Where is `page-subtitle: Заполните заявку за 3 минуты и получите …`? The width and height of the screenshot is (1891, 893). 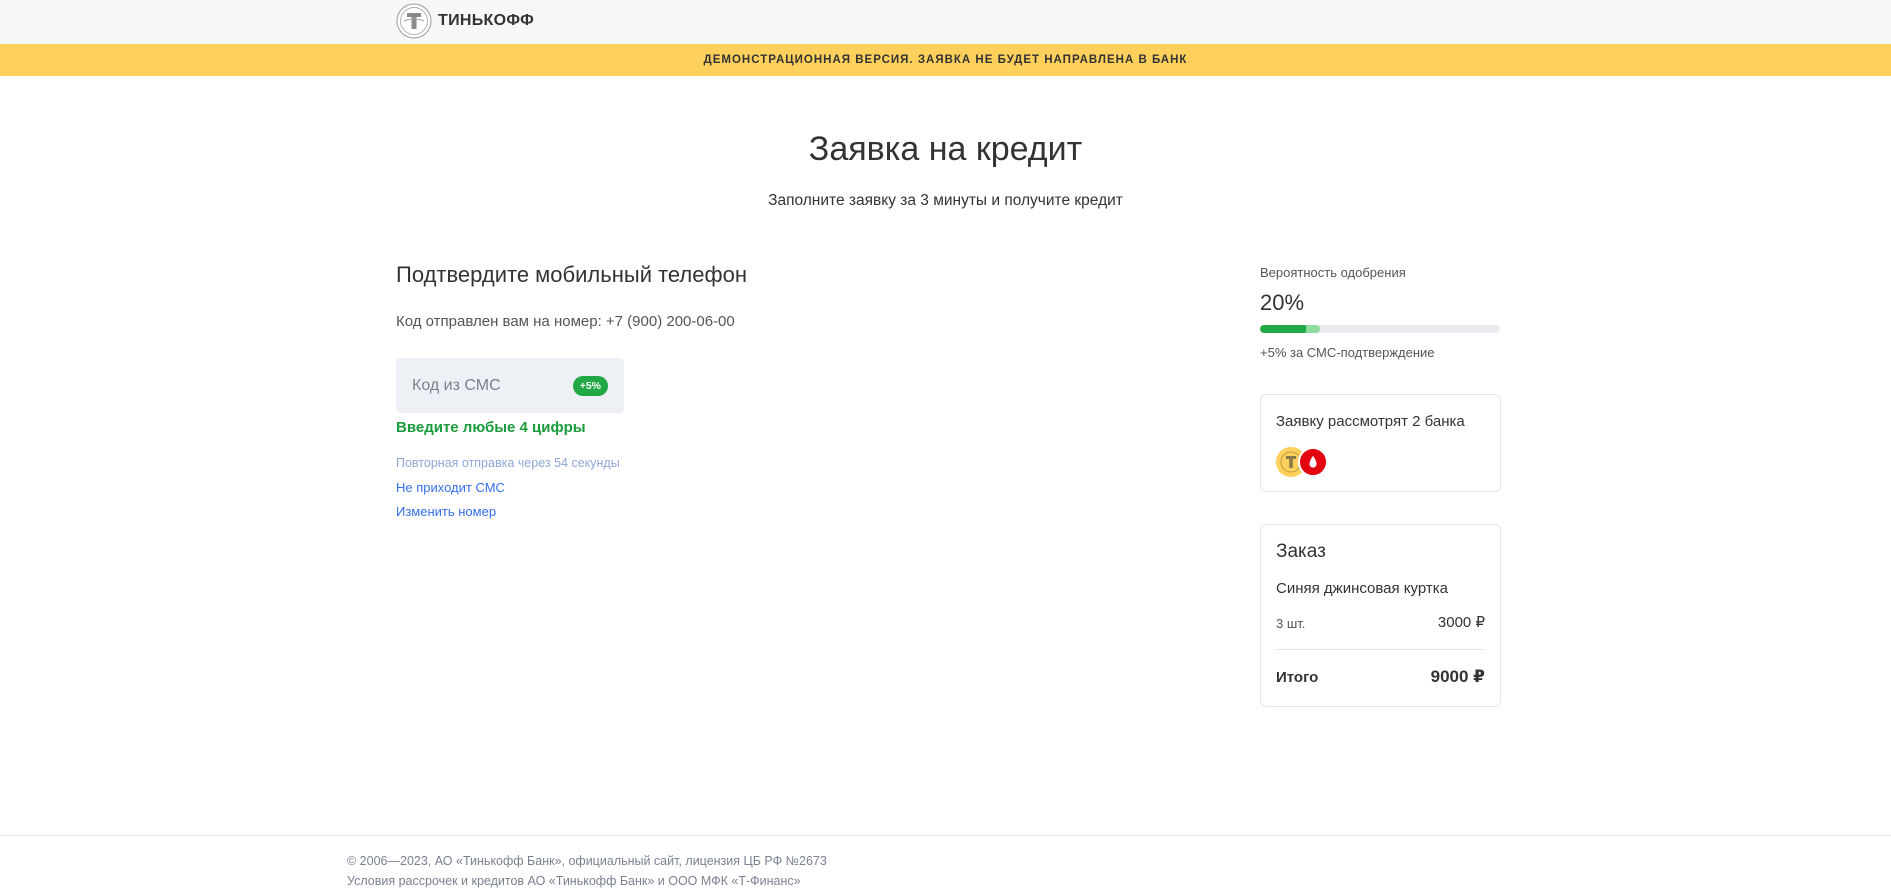
page-subtitle: Заполните заявку за 3 минуты и получите … is located at coordinates (945, 200).